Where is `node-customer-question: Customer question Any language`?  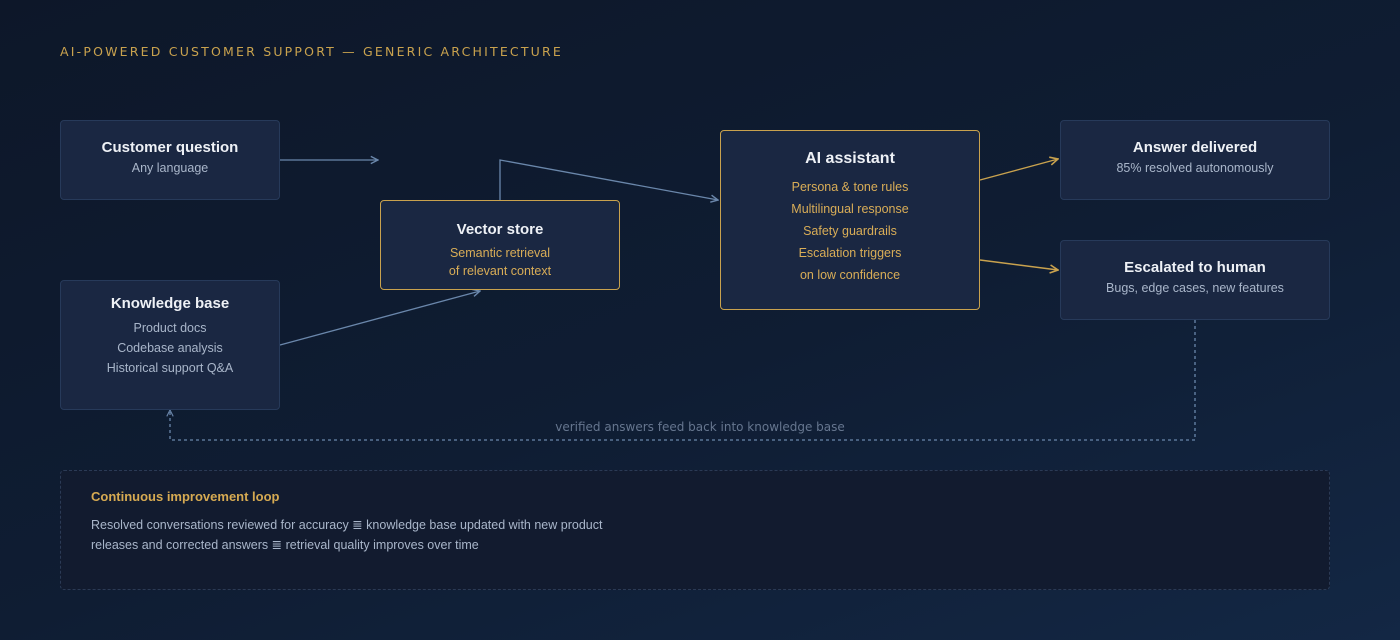
node-customer-question: Customer question Any language is located at coordinates (170, 160).